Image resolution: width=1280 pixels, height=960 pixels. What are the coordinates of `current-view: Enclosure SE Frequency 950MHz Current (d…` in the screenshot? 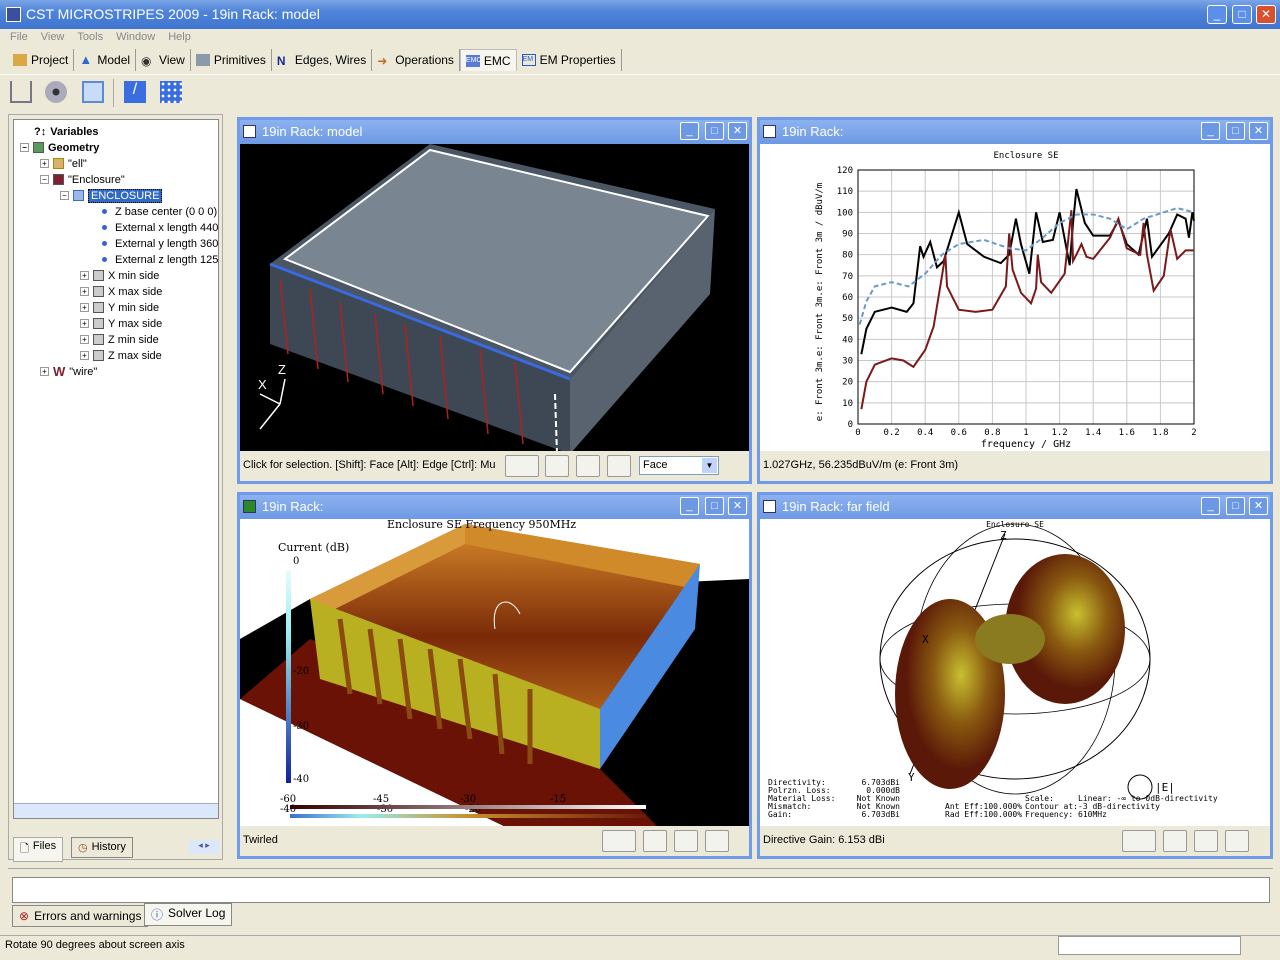 It's located at (494, 672).